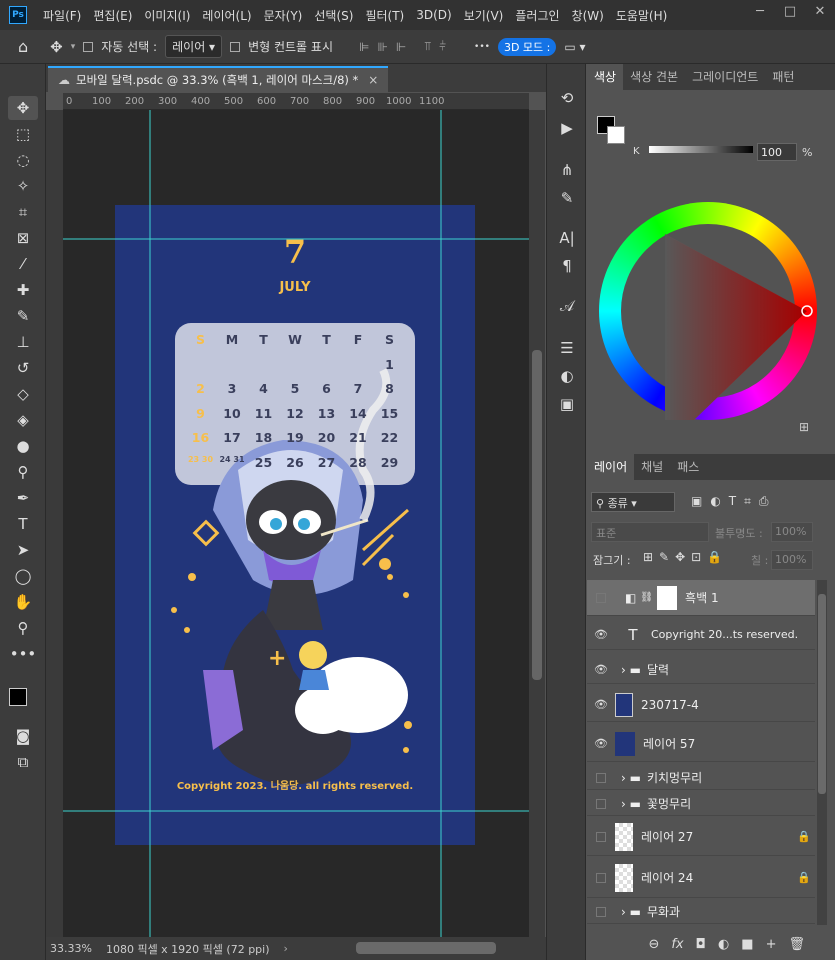 This screenshot has width=835, height=960. What do you see at coordinates (484, 15) in the screenshot?
I see `menu-view: 보기(V)` at bounding box center [484, 15].